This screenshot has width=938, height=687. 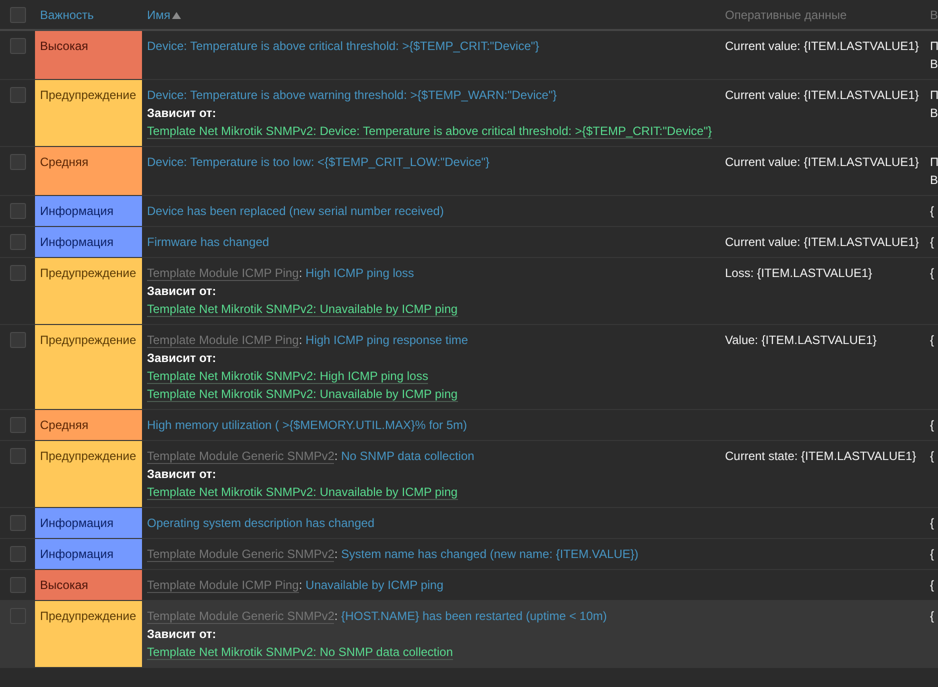 What do you see at coordinates (318, 162) in the screenshot?
I see `trigger-name-link: Device: Temperature is too low: <{$TEMP_CRIT_LOW:"Device"}` at bounding box center [318, 162].